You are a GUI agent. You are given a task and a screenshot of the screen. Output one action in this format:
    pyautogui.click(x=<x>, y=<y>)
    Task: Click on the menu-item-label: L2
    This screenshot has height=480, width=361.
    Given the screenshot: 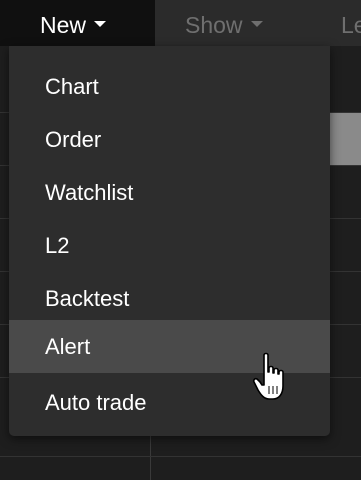 What is the action you would take?
    pyautogui.click(x=57, y=245)
    